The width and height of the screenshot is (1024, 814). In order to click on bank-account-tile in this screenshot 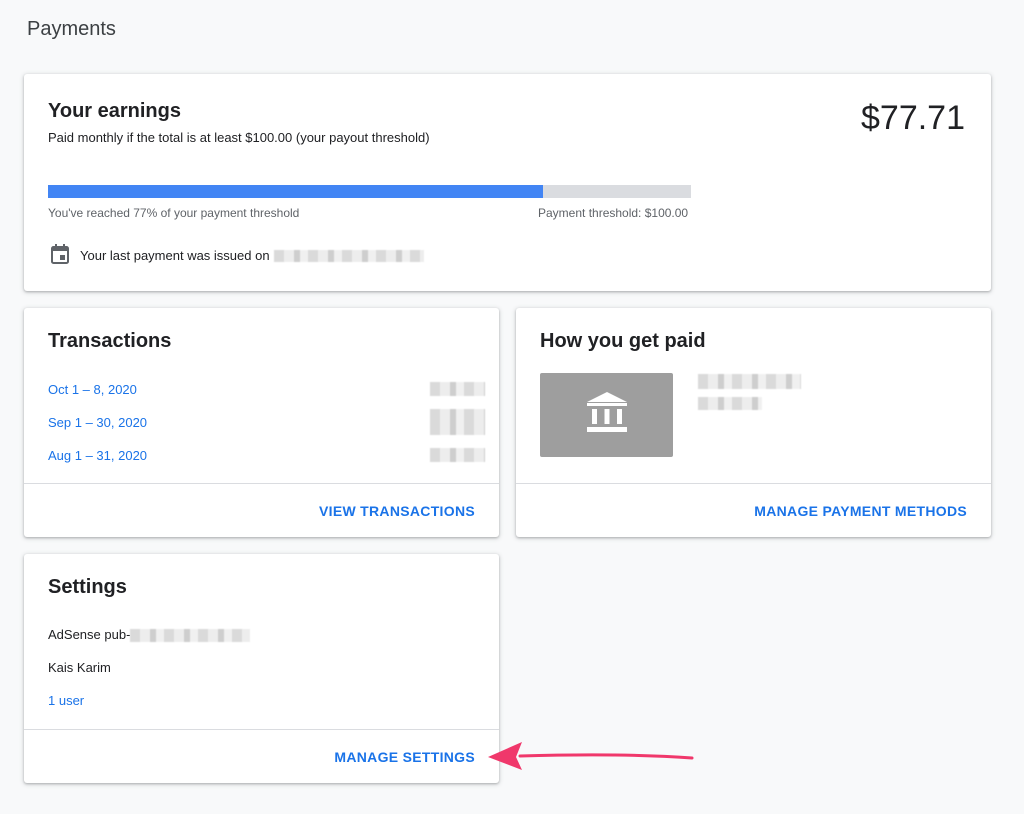, I will do `click(606, 415)`.